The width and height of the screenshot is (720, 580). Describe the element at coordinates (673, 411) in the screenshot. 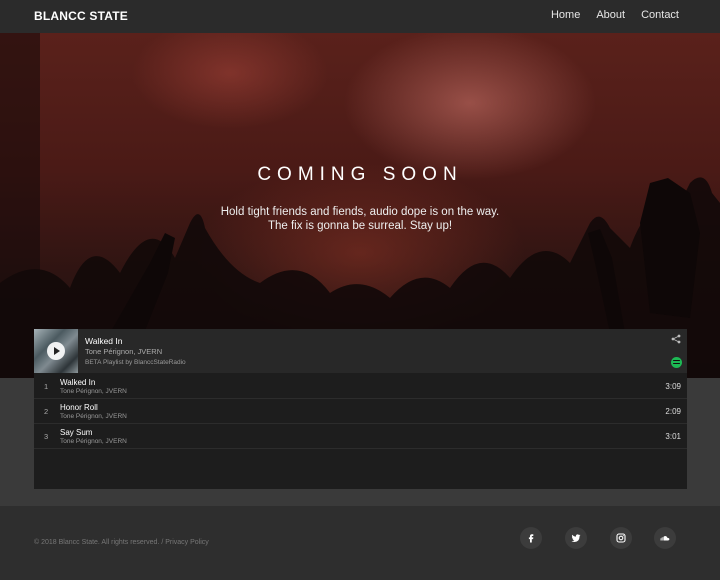

I see `track-duration: 2:09` at that location.